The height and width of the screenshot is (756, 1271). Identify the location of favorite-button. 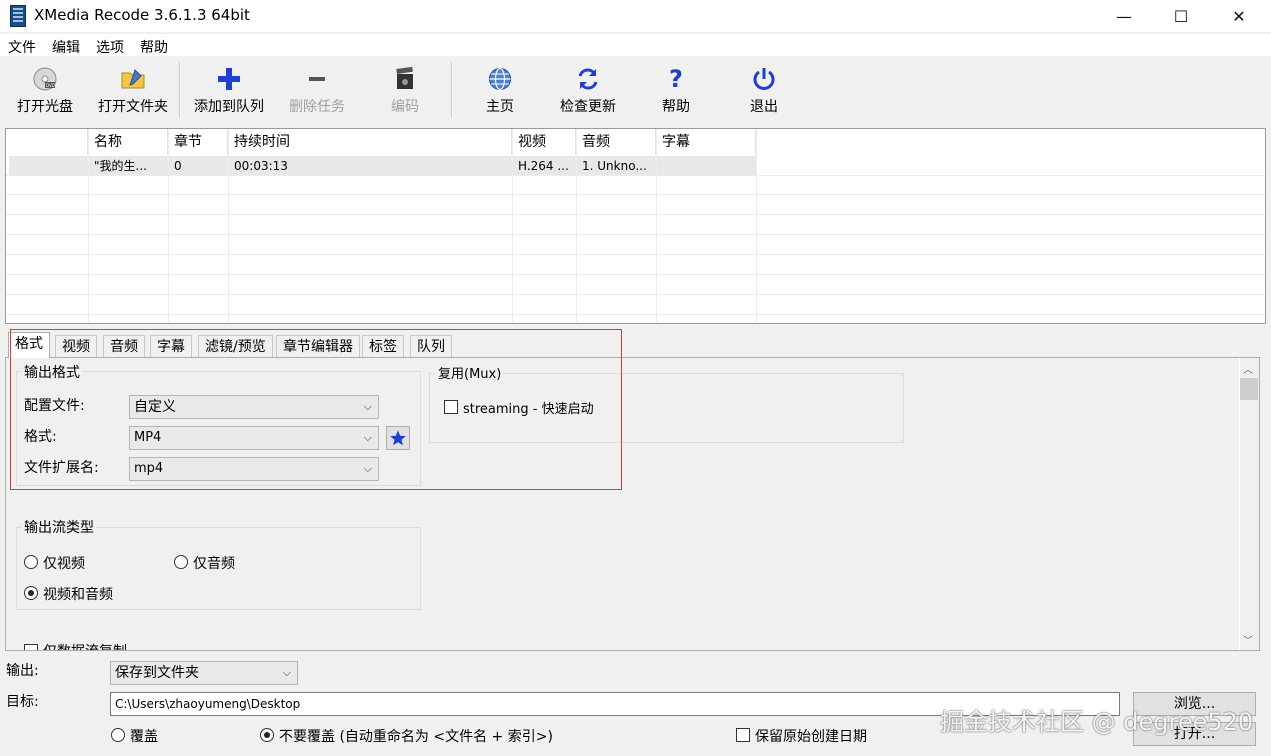
(398, 438).